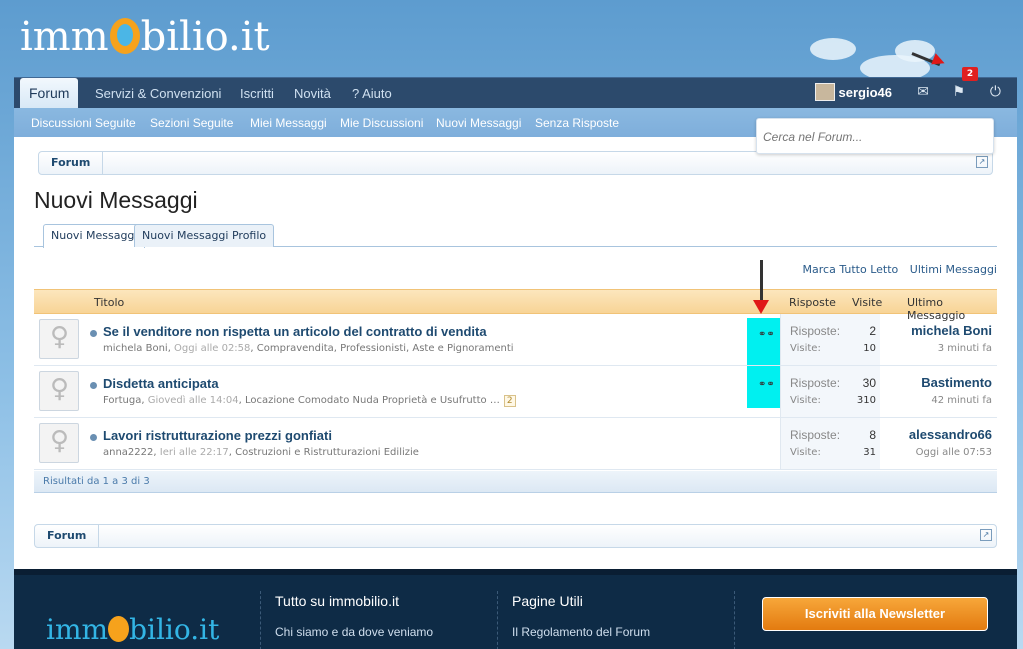  Describe the element at coordinates (515, 163) in the screenshot. I see `breadcrumb: Forum ↗` at that location.